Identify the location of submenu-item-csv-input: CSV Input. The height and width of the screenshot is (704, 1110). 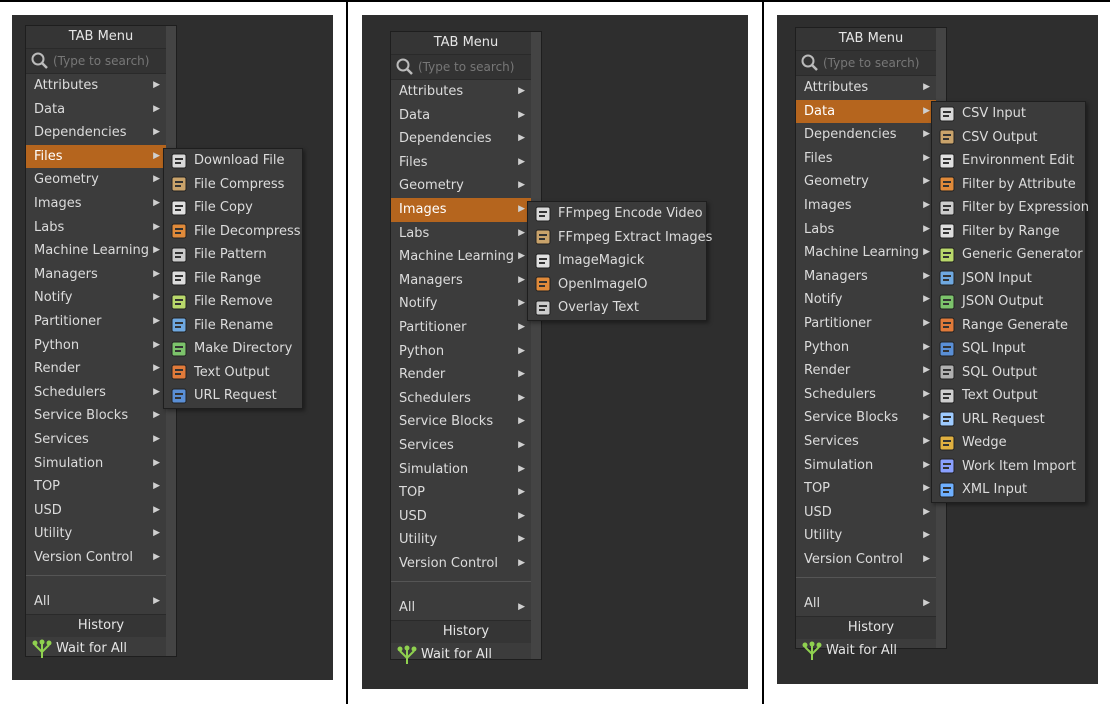
(1008, 114).